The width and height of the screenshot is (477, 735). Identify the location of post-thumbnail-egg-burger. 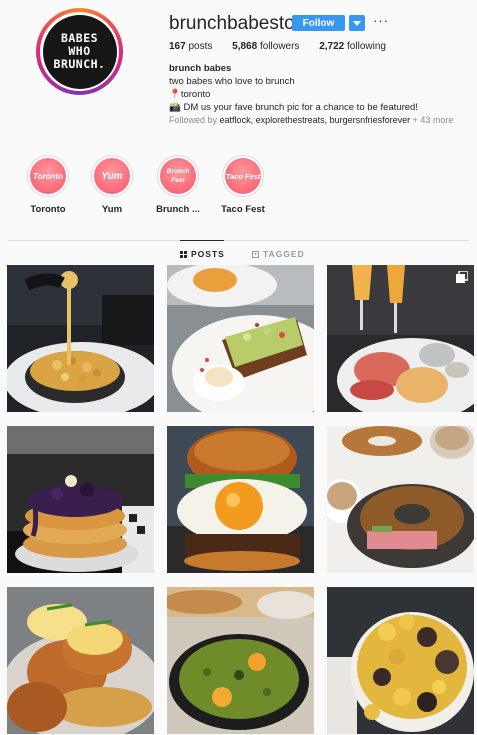
(240, 499).